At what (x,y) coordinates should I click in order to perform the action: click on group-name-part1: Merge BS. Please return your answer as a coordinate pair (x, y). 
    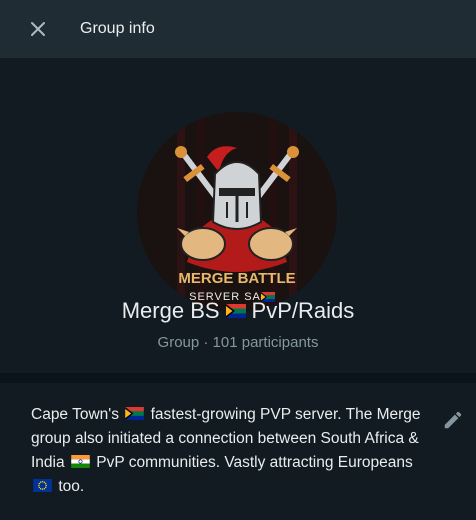
    Looking at the image, I should click on (170, 310).